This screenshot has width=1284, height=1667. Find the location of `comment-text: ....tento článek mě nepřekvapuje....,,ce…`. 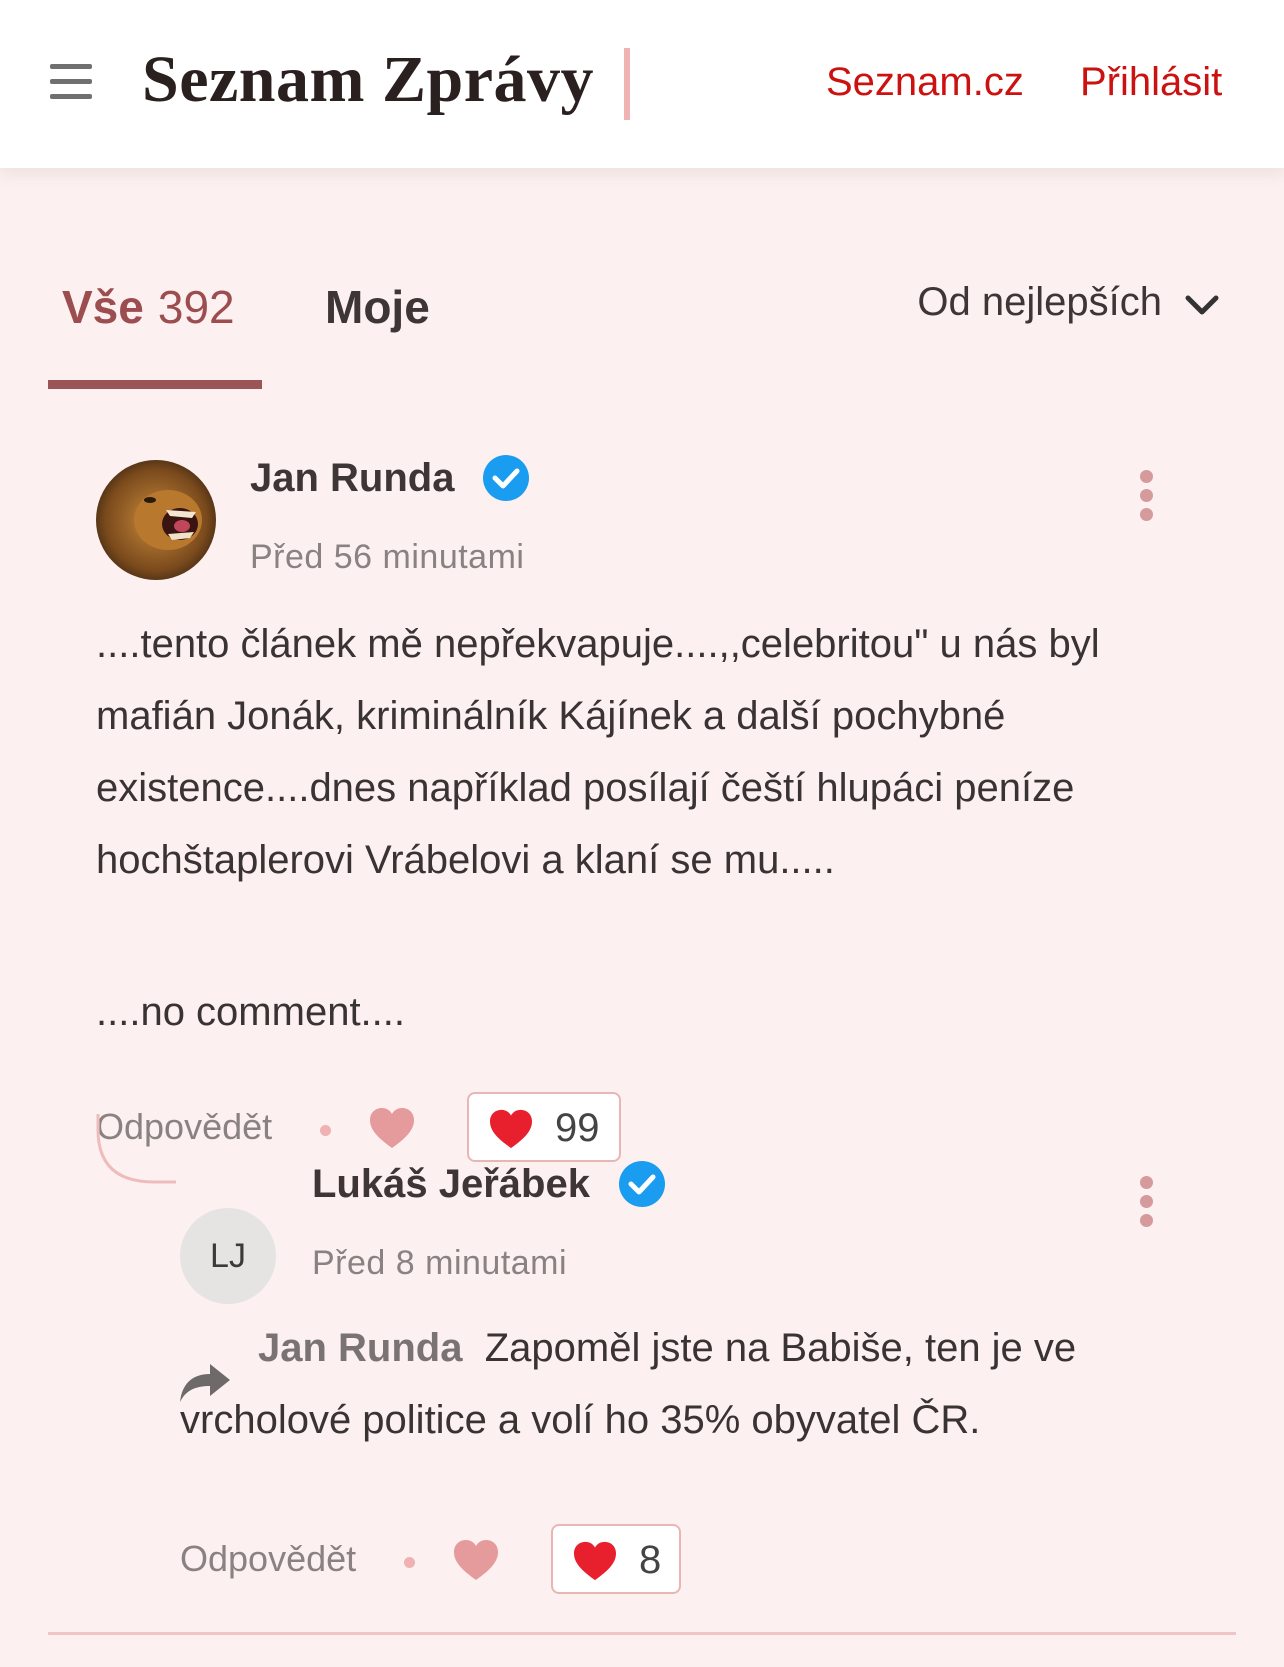

comment-text: ....tento článek mě nepřekvapuje....,,ce… is located at coordinates (598, 752).